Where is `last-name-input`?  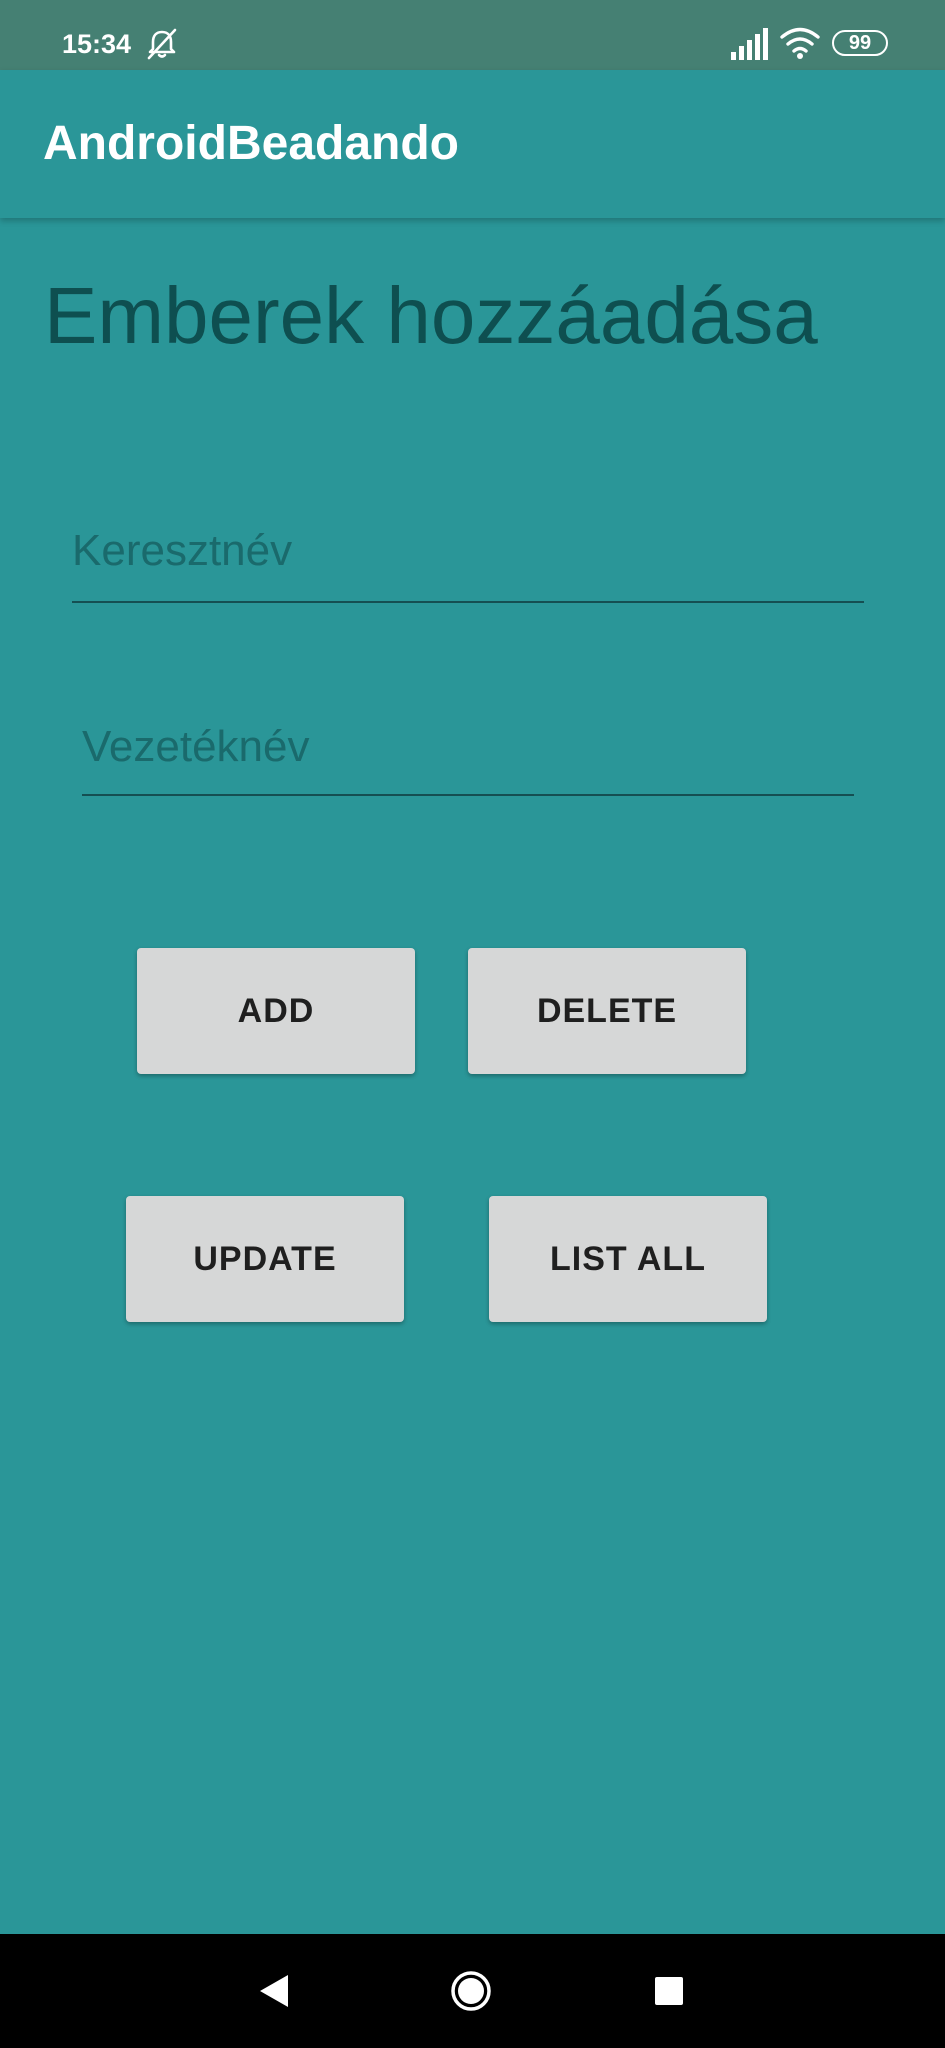 last-name-input is located at coordinates (468, 747).